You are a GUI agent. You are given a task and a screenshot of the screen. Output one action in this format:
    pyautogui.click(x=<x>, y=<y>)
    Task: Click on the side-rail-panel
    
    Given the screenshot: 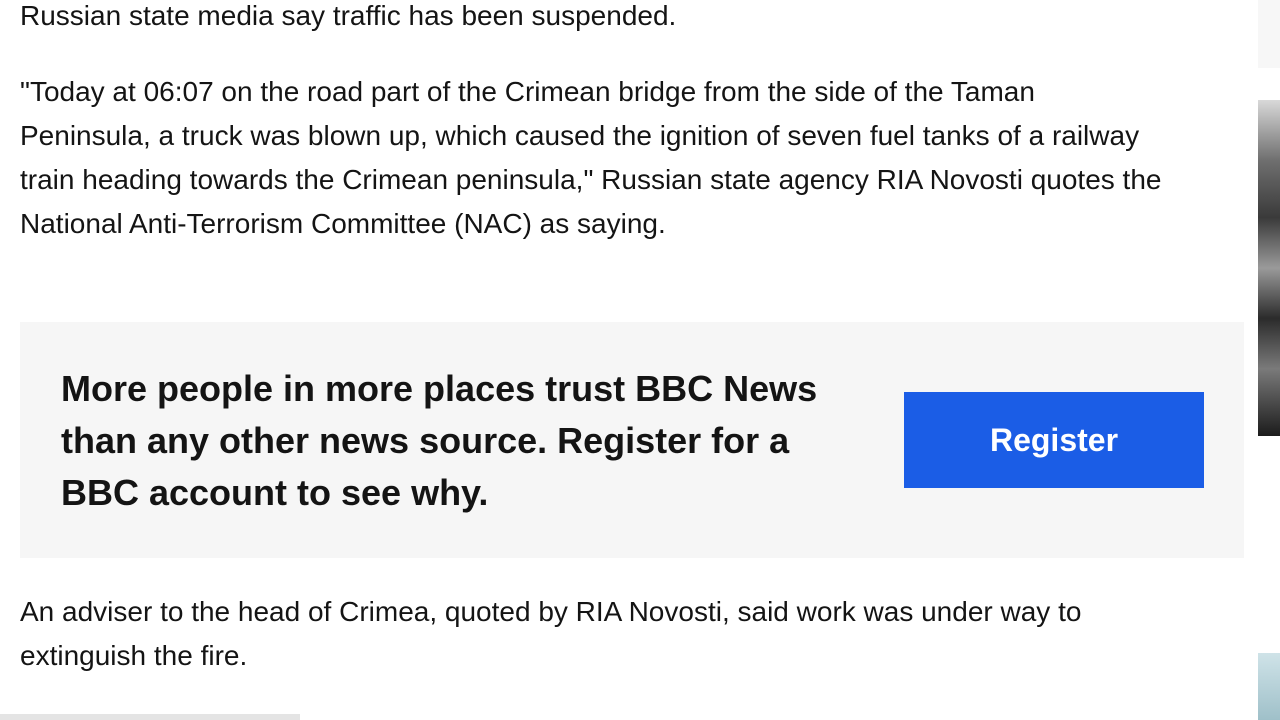 What is the action you would take?
    pyautogui.click(x=1269, y=34)
    